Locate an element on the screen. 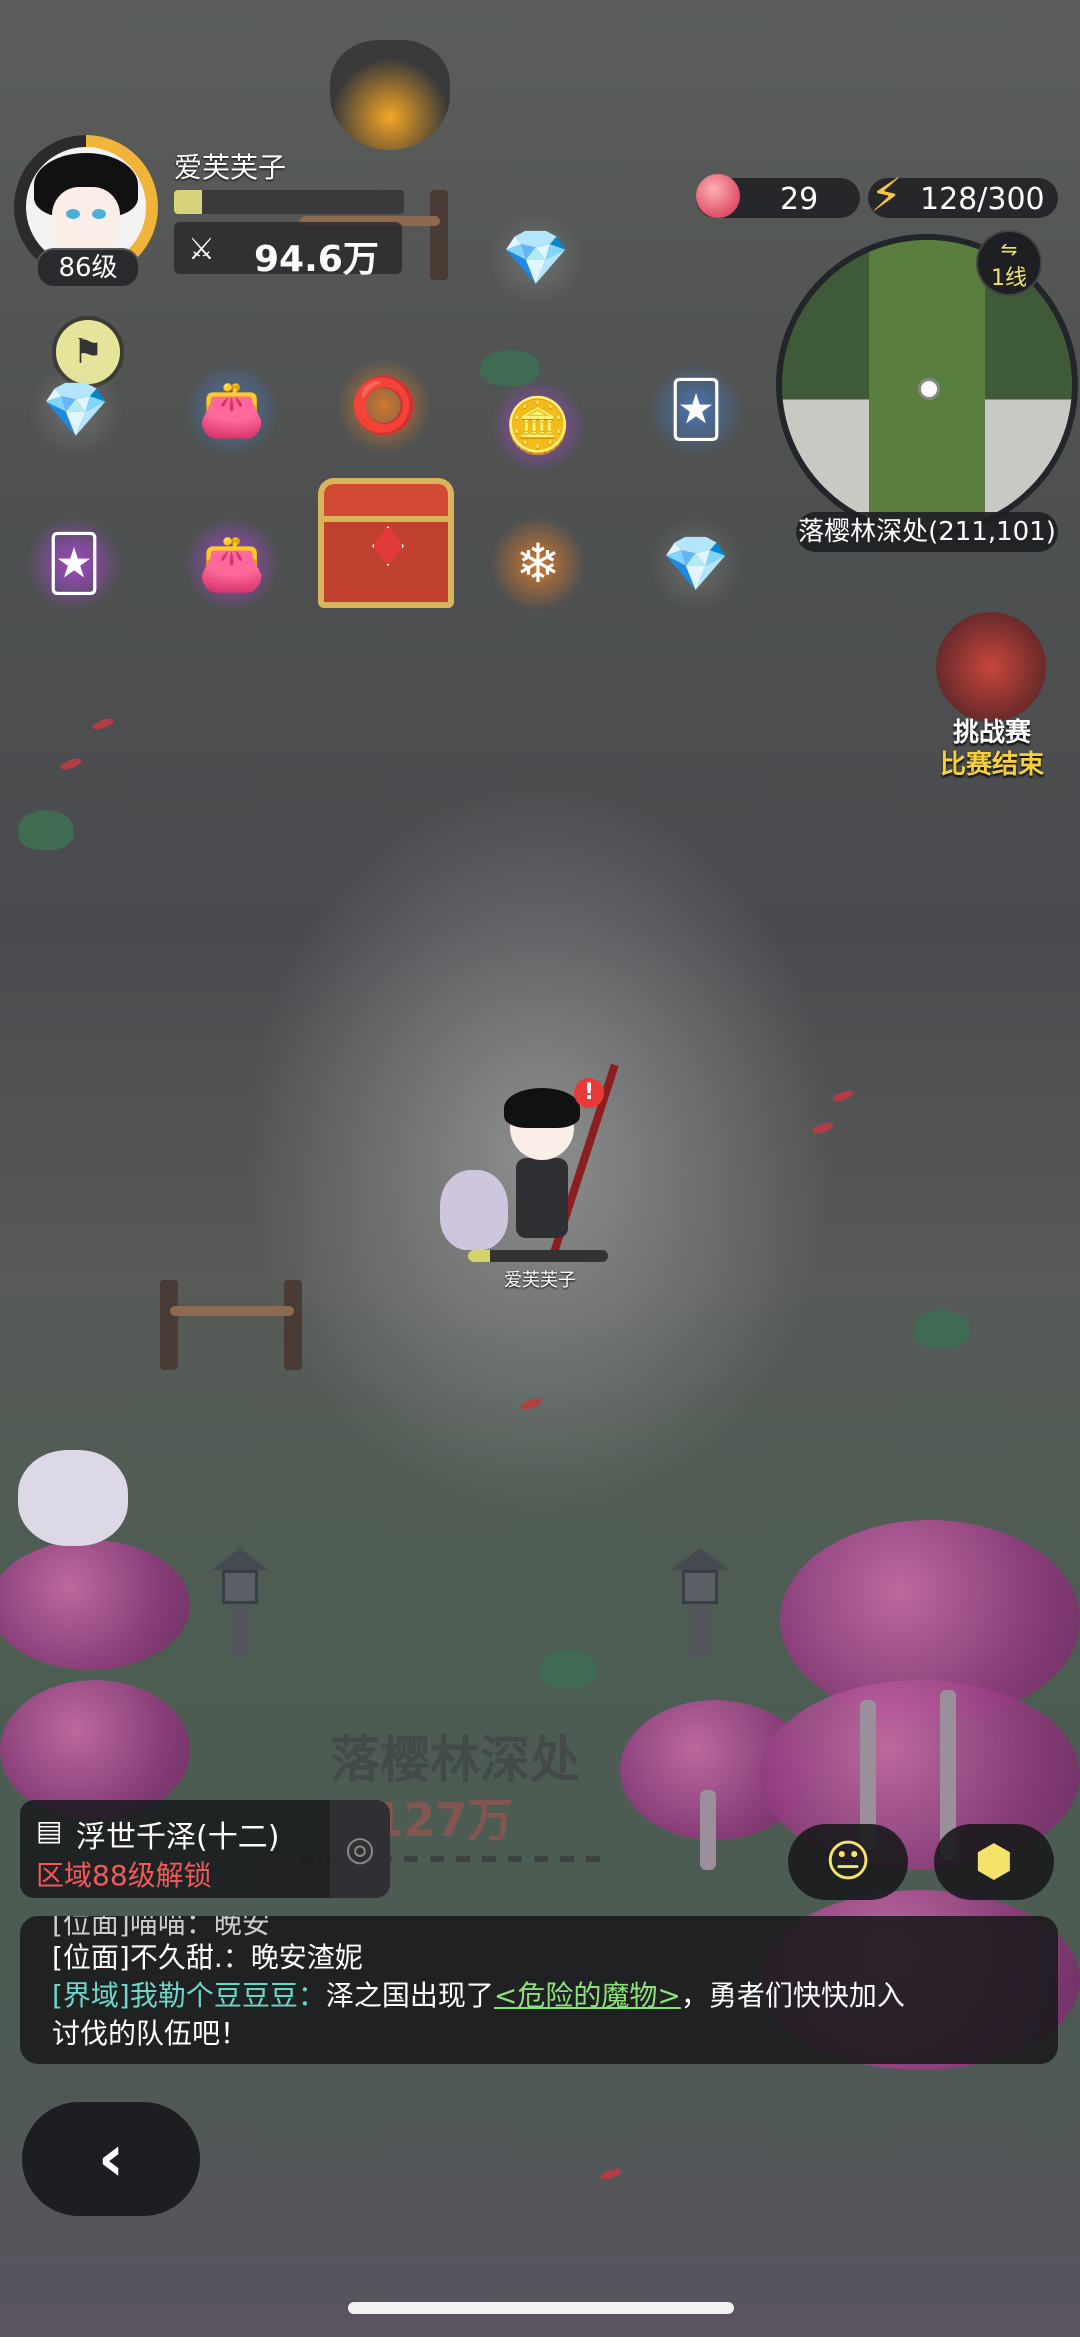  blue-card-icon: 🃏 is located at coordinates (696, 410).